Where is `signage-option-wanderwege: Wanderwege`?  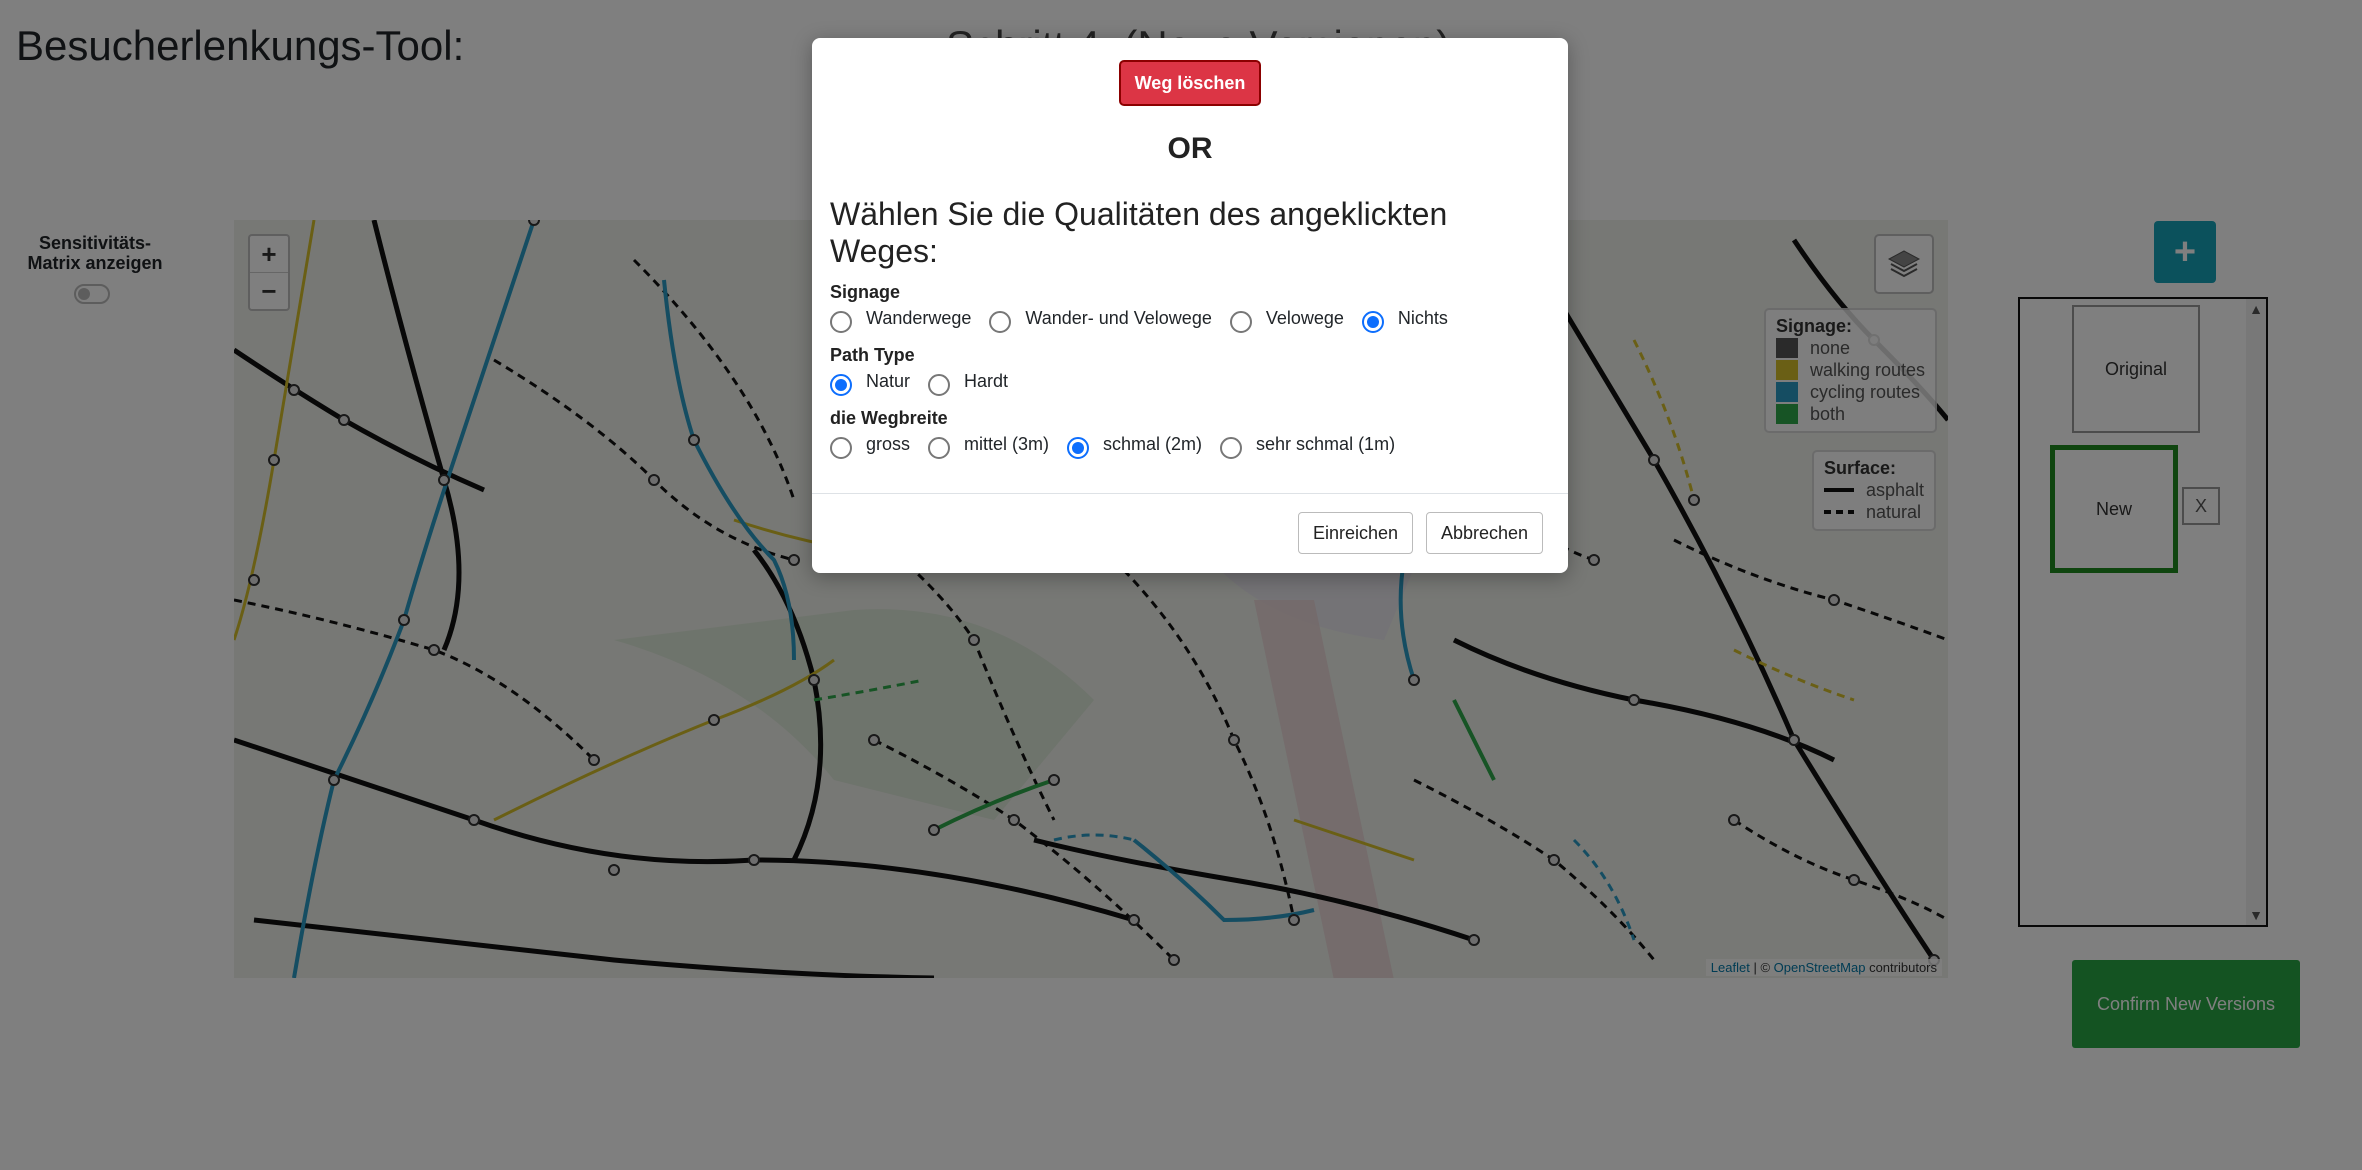
signage-option-wanderwege: Wanderwege is located at coordinates (900, 320).